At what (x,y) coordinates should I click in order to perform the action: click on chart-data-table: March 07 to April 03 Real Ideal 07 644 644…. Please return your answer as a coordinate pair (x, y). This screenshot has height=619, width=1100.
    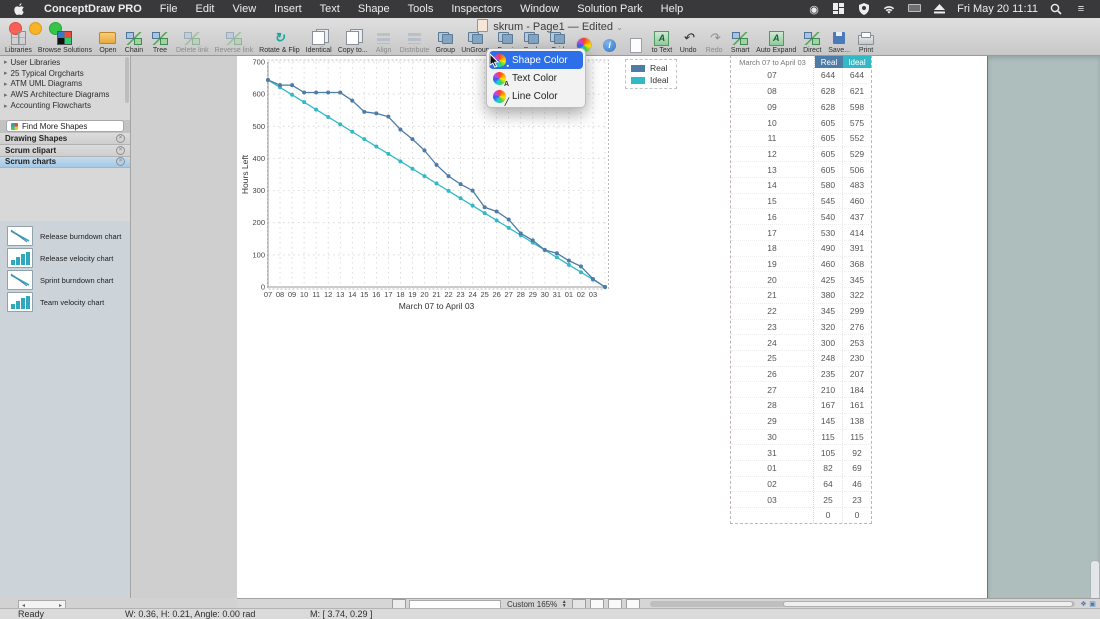
    Looking at the image, I should click on (801, 289).